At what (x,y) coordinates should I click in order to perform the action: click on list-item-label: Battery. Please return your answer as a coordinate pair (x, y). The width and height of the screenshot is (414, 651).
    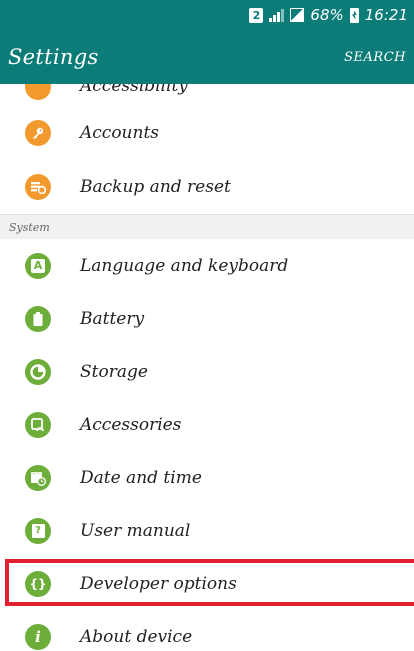
    Looking at the image, I should click on (112, 318).